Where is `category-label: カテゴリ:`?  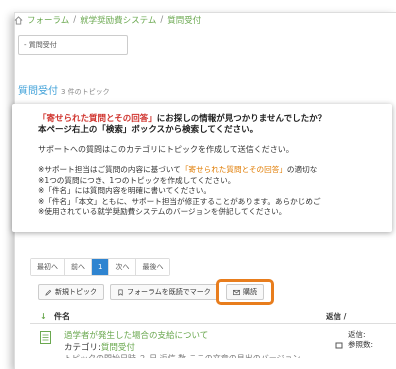 category-label: カテゴリ: is located at coordinates (82, 348).